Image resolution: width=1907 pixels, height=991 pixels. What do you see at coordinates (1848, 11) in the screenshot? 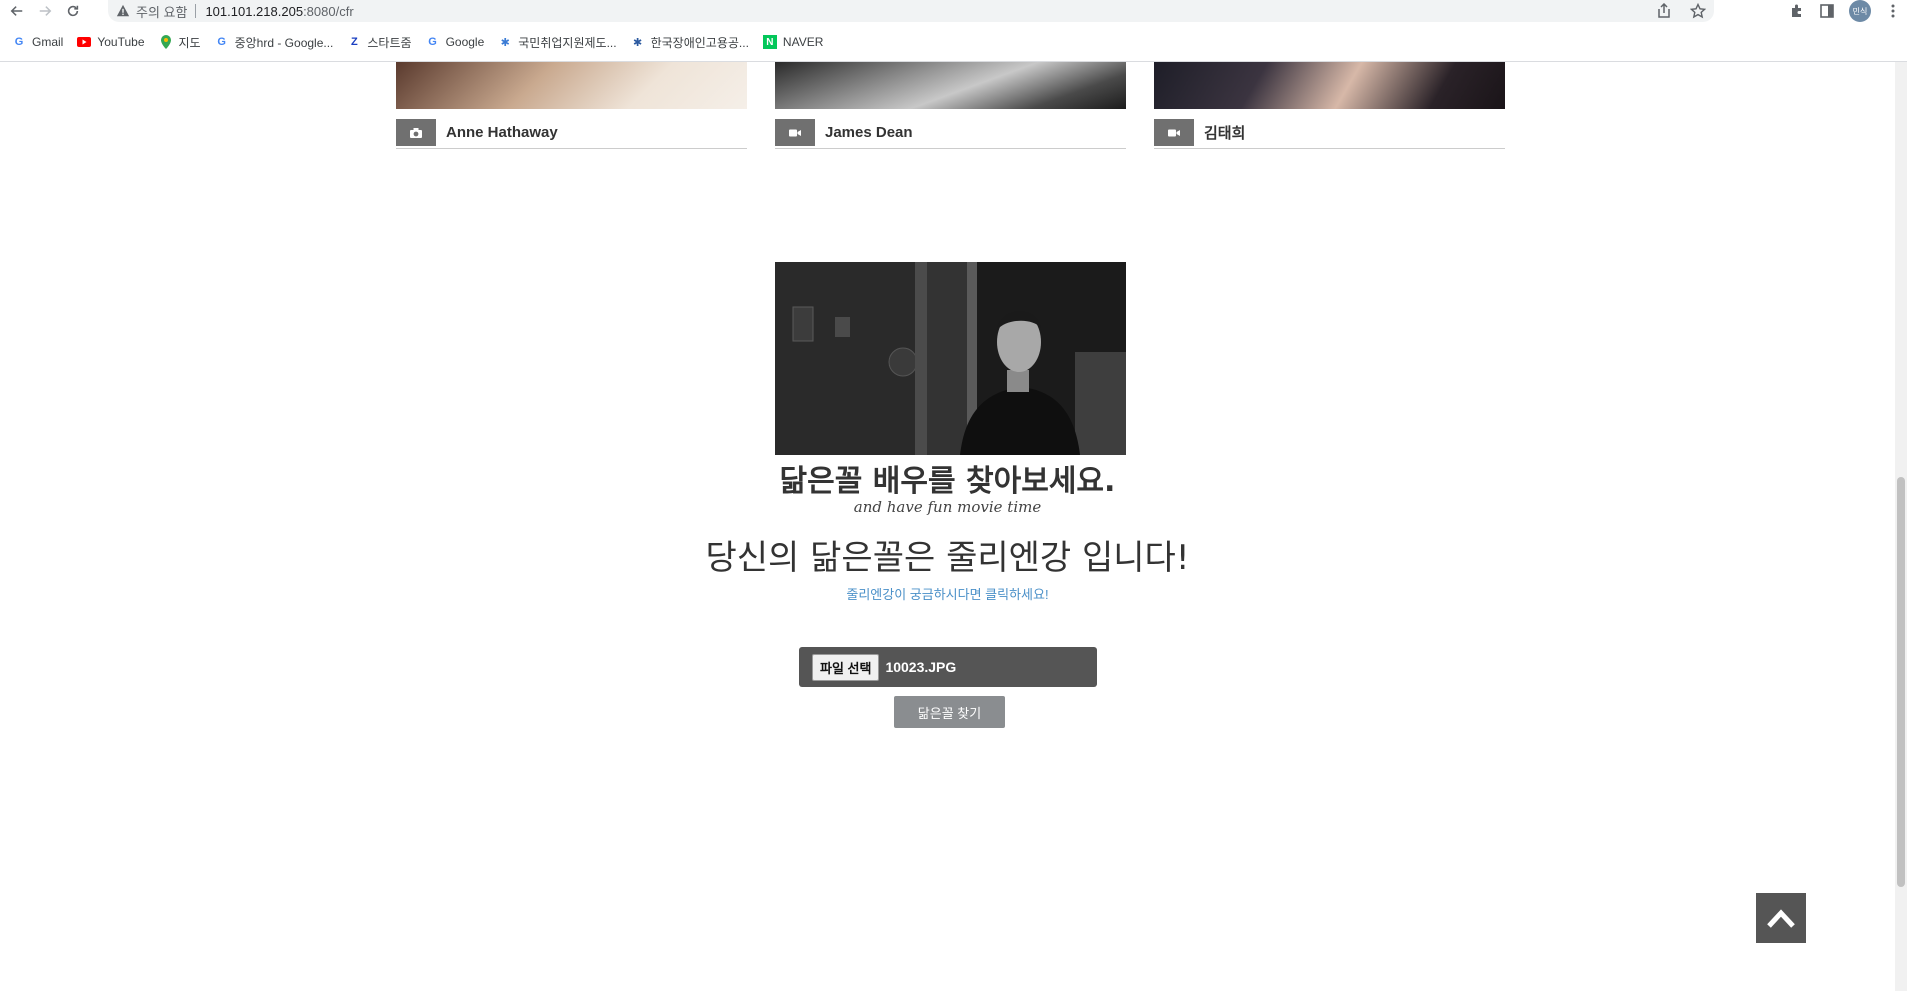
I see `browser-extensions: 민식` at bounding box center [1848, 11].